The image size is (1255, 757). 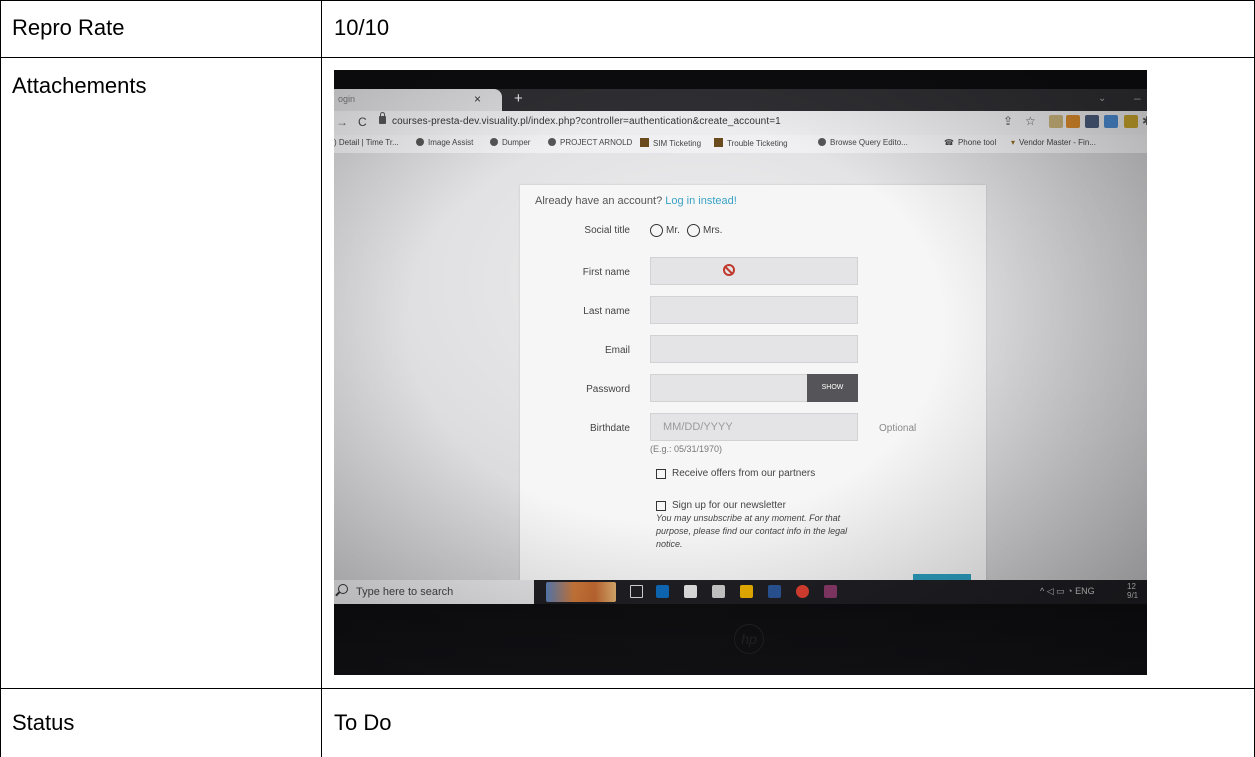 I want to click on password-field, so click(x=730, y=388).